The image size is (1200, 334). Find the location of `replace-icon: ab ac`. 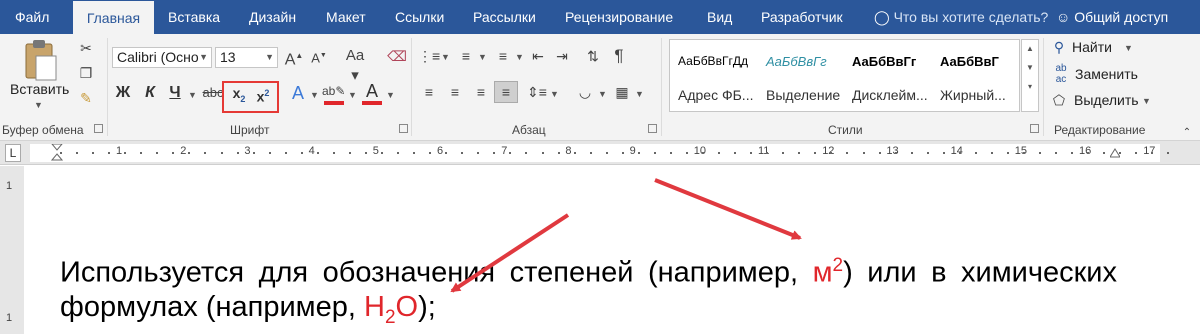

replace-icon: ab ac is located at coordinates (1061, 74).